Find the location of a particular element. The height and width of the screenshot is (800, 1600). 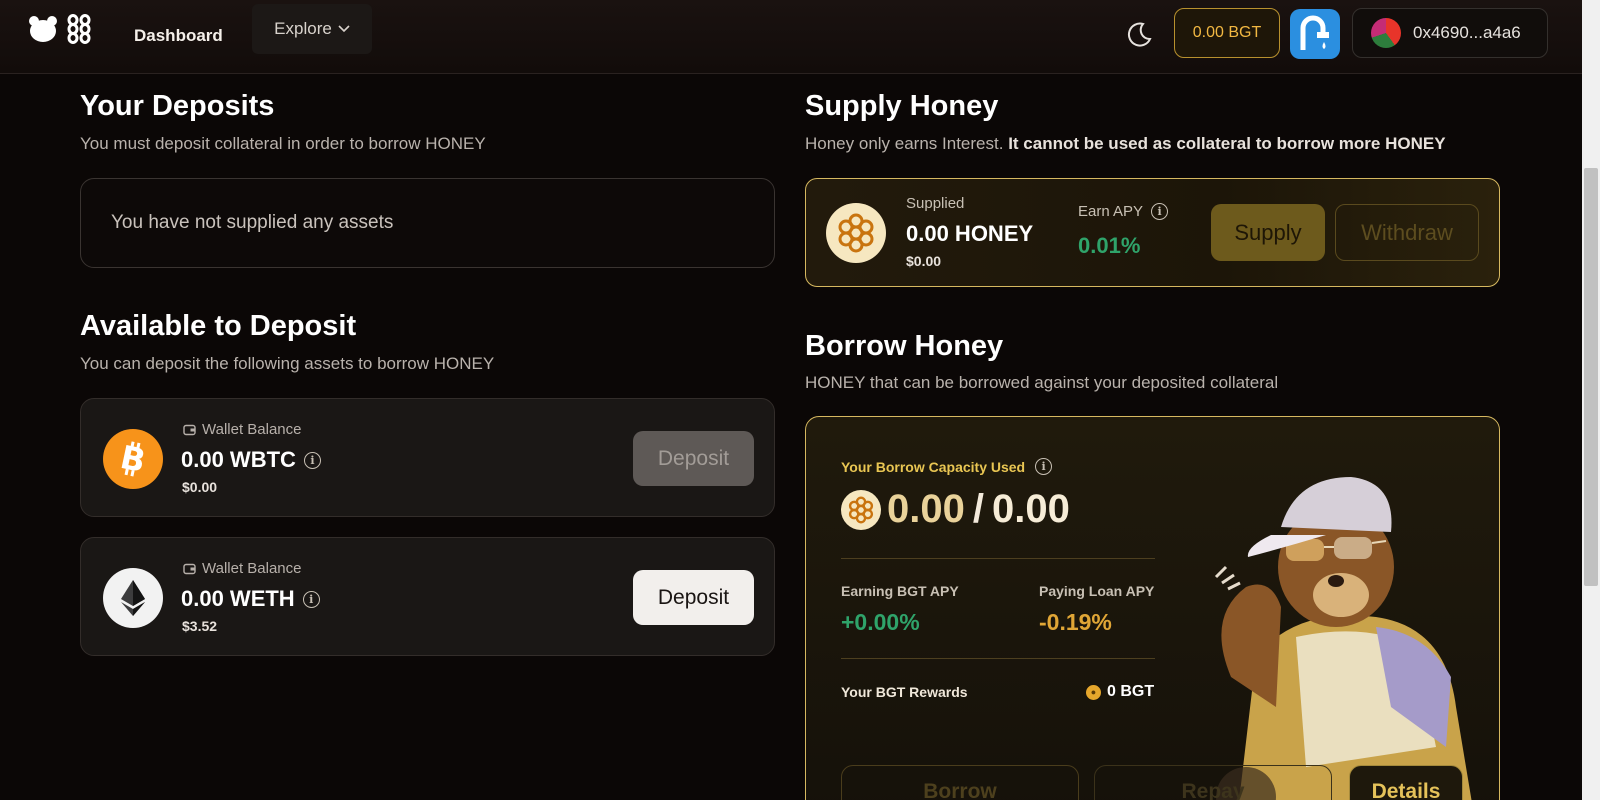

bgt-rewards-value: ● 0 BGT is located at coordinates (1120, 692).